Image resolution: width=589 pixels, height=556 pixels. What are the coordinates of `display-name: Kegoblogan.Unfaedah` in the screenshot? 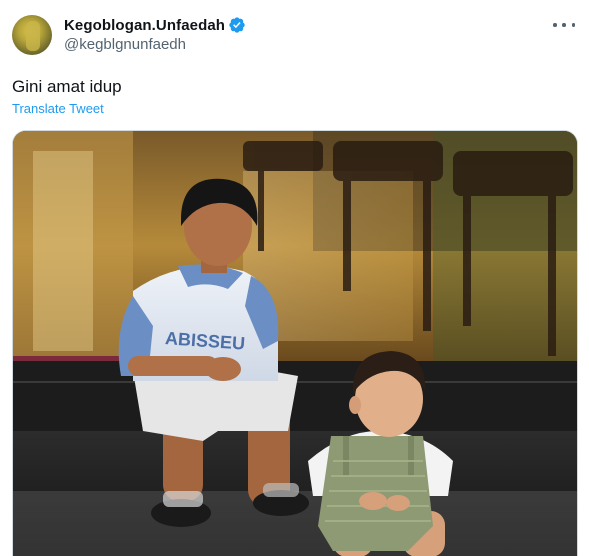 It's located at (144, 25).